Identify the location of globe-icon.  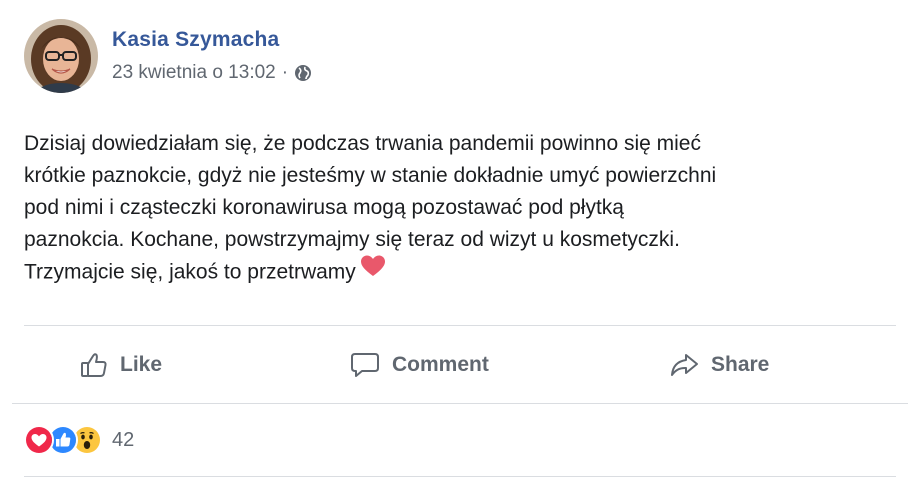
(303, 73).